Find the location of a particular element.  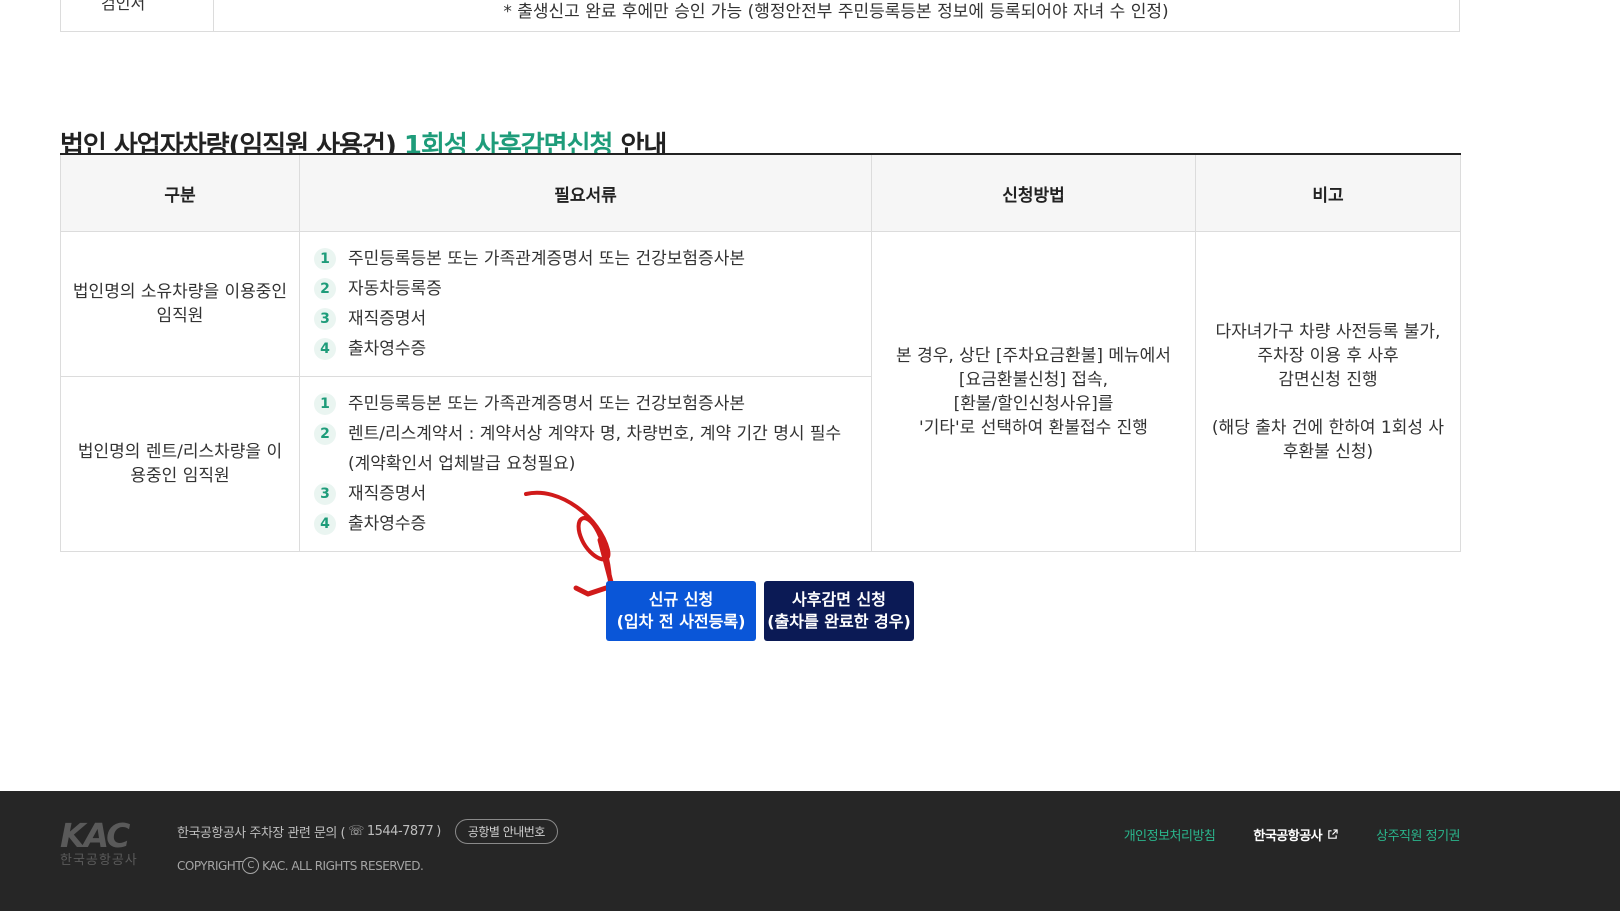

post-reduction-sublabel: (출차를 완료한 경우) is located at coordinates (839, 621).